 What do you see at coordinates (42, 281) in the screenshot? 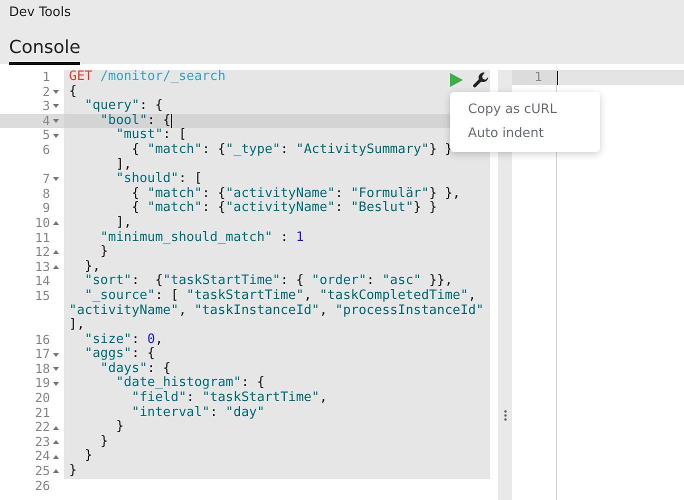
I see `line-number: 14` at bounding box center [42, 281].